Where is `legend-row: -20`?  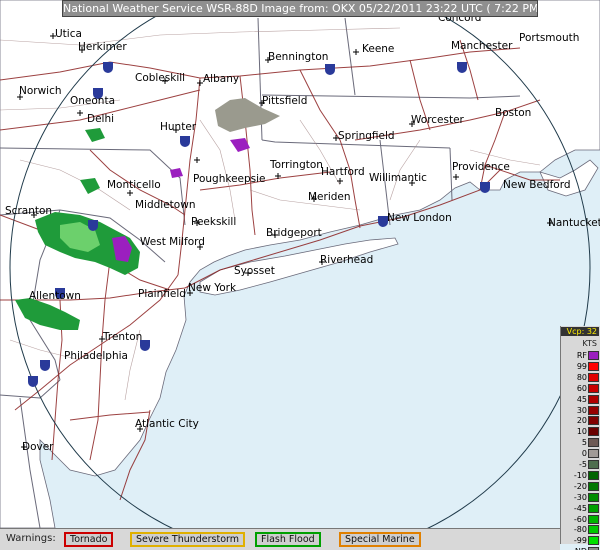
legend-row: -20 is located at coordinates (580, 486).